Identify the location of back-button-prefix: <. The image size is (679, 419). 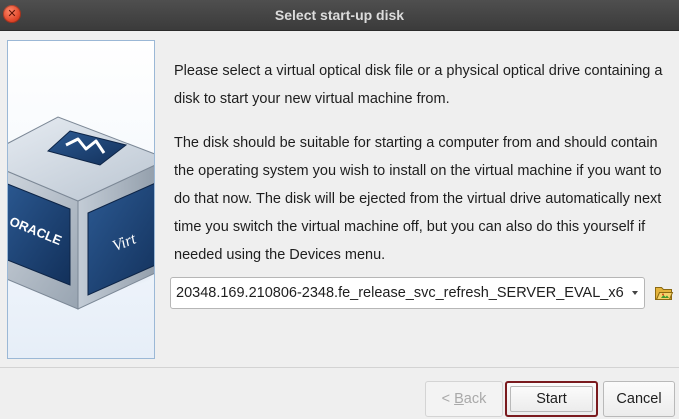
(448, 399).